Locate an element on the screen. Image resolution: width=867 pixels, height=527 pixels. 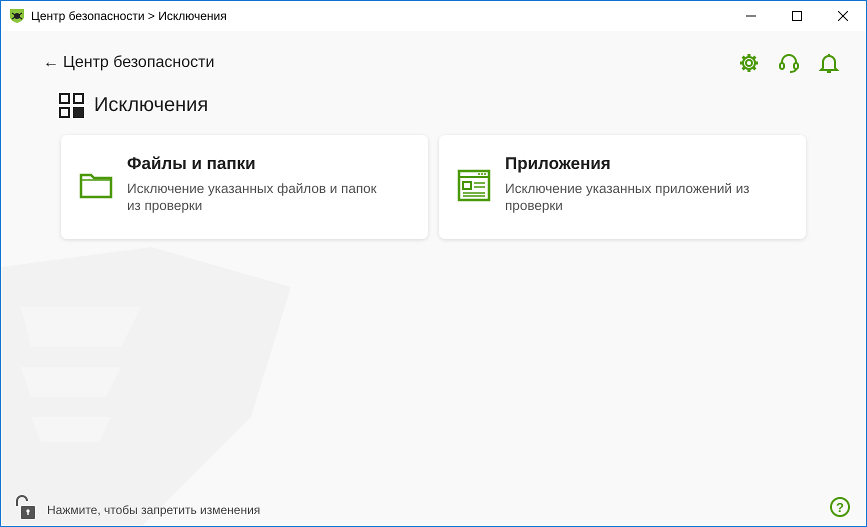
category-card: Файлы и папки Исключение указанных файлов и папок из проверки is located at coordinates (244, 187).